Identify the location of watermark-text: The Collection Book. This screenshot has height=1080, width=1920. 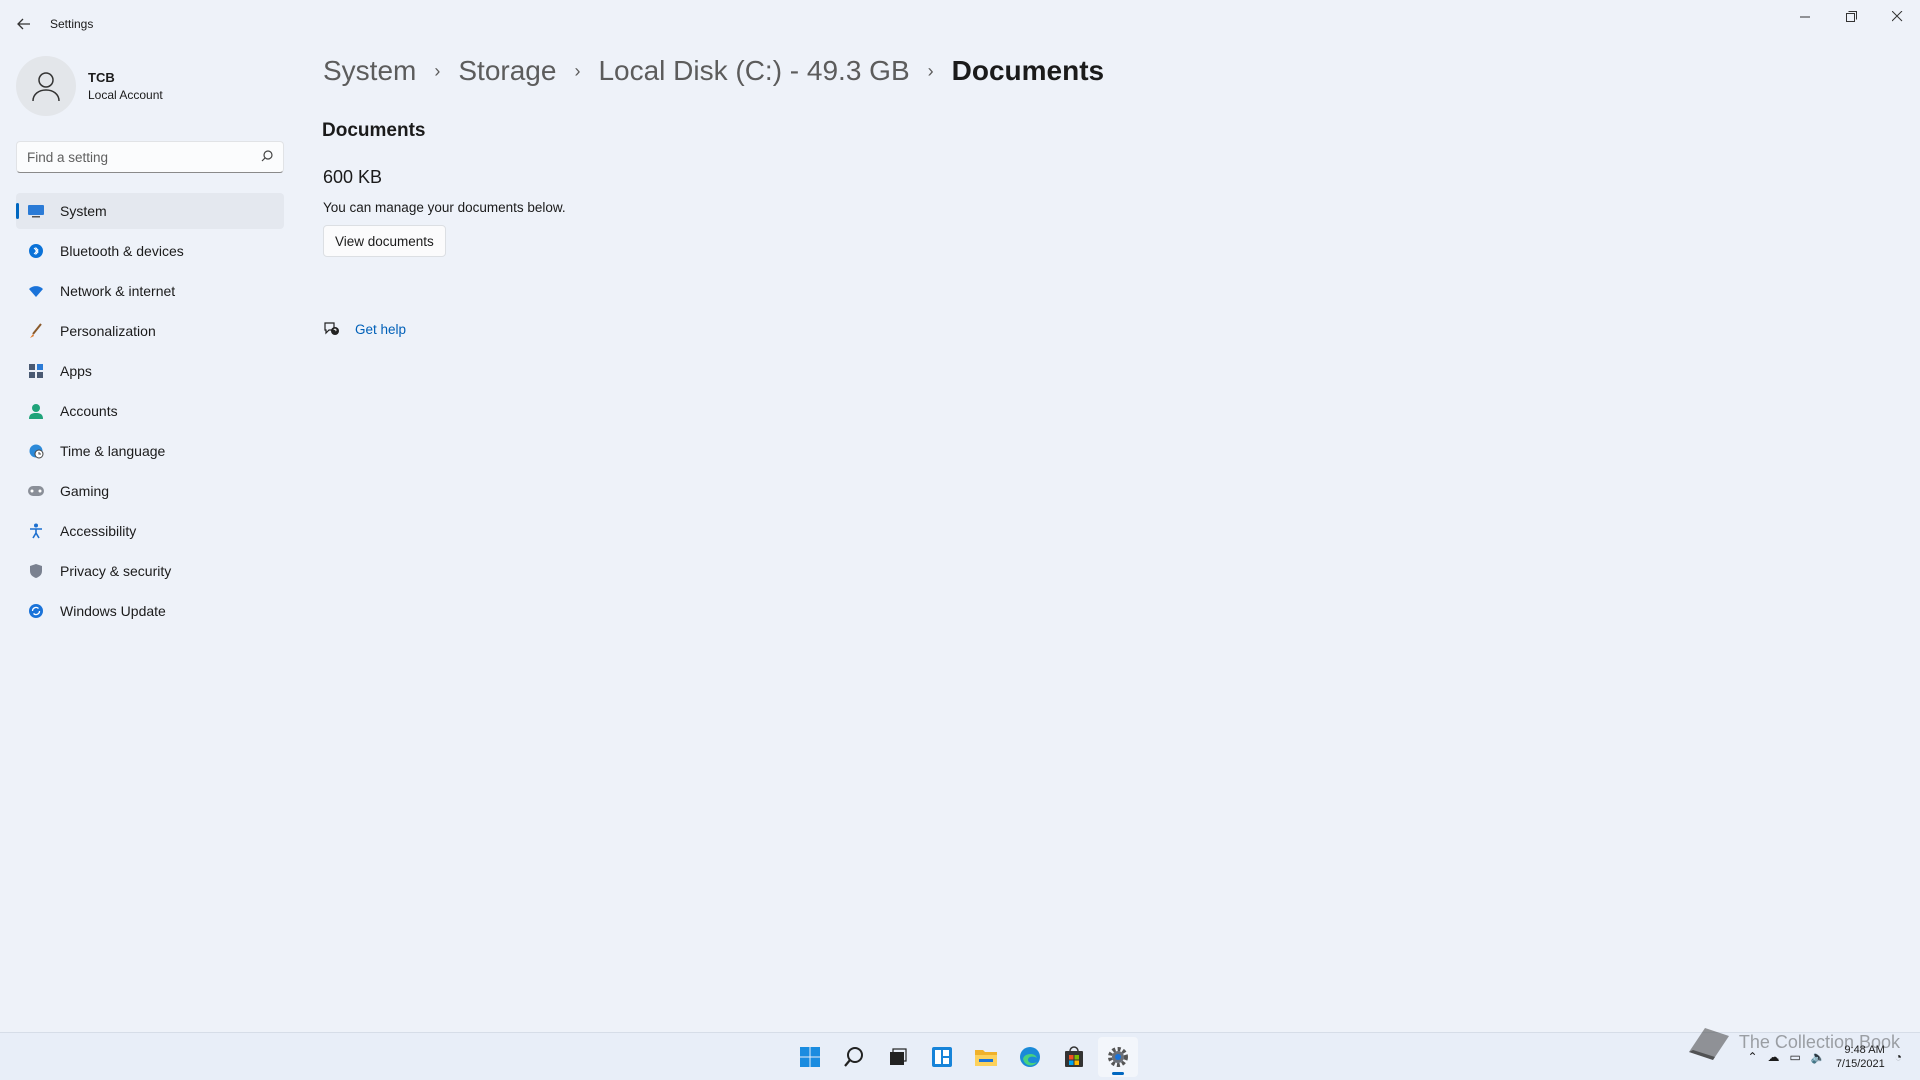
(1819, 1041).